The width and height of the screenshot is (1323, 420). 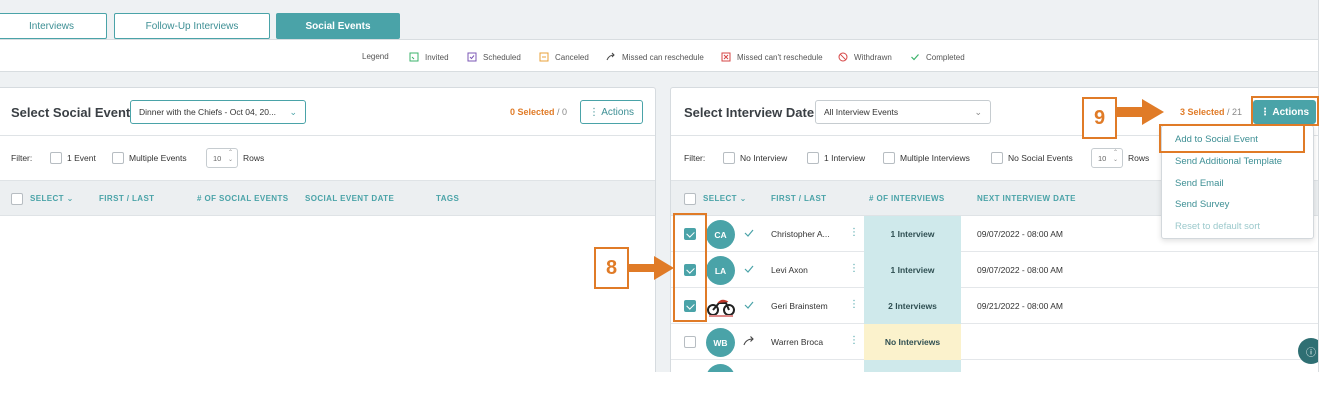 I want to click on chevron-down-icon: ⌄, so click(x=293, y=112).